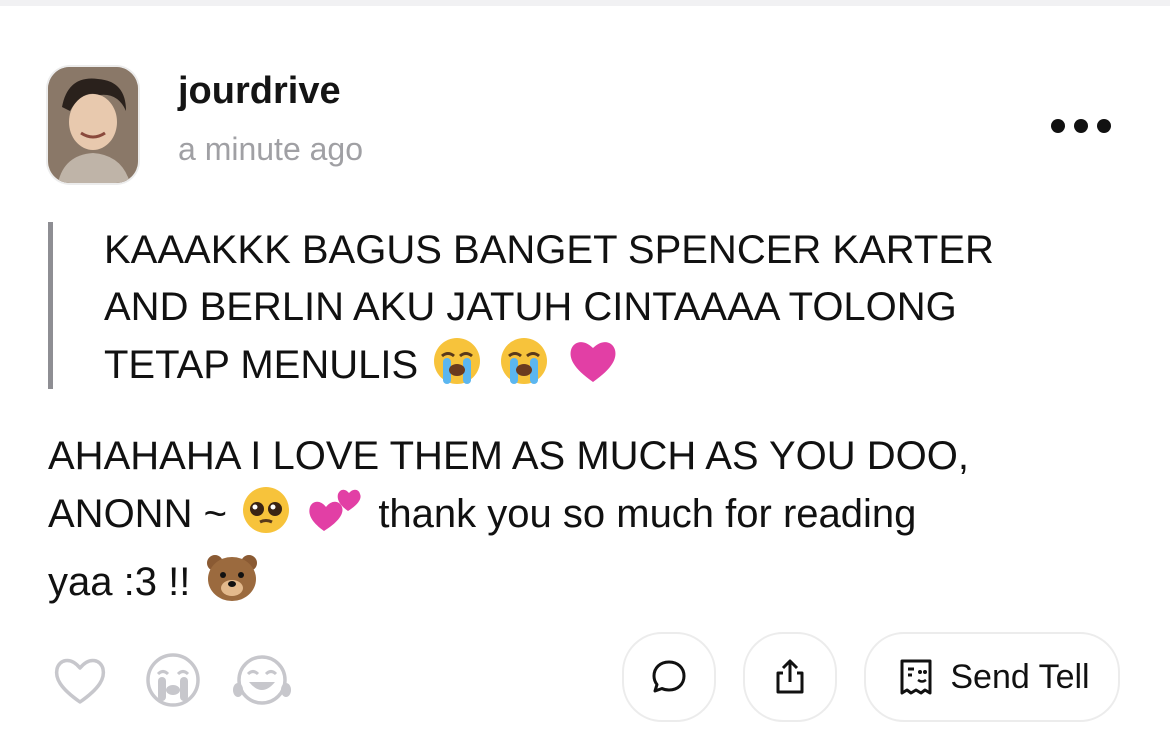 This screenshot has height=756, width=1170. What do you see at coordinates (137, 514) in the screenshot?
I see `answer-line-2-start: ANONN ~` at bounding box center [137, 514].